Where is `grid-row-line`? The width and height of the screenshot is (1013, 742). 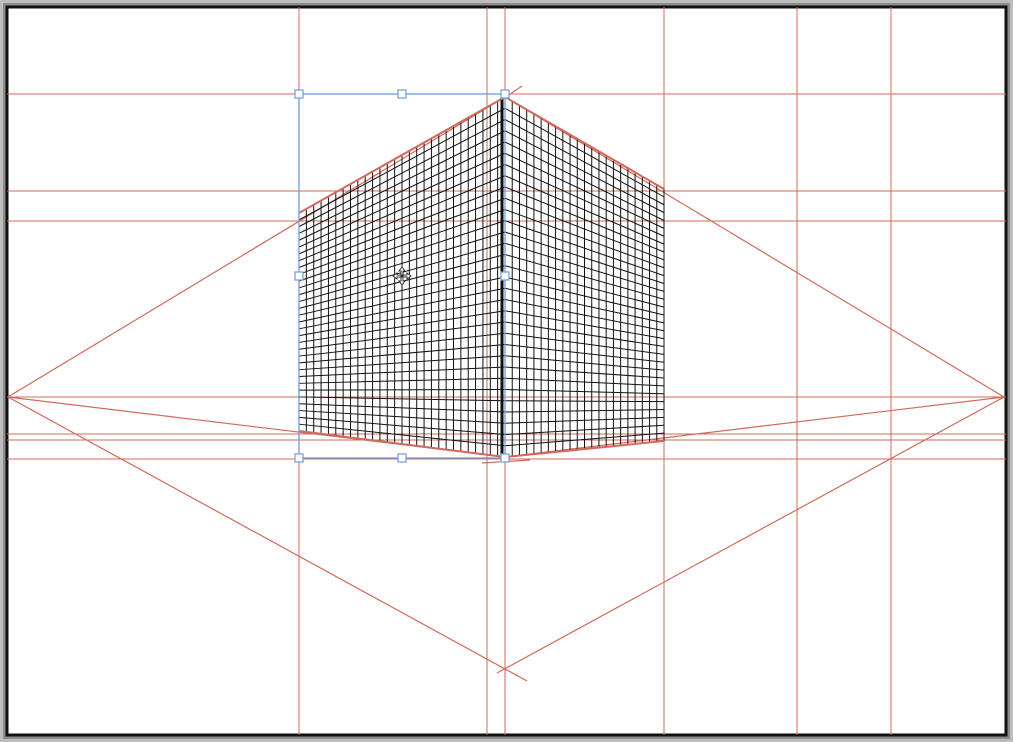
grid-row-line is located at coordinates (402, 390).